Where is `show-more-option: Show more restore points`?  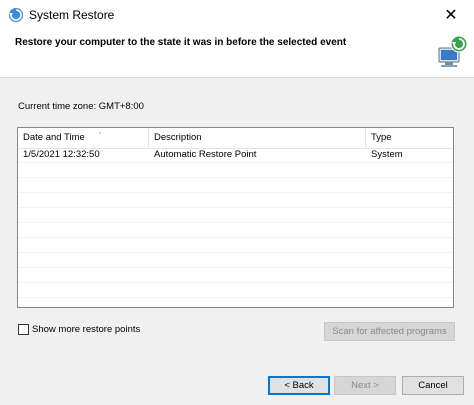 show-more-option: Show more restore points is located at coordinates (79, 329).